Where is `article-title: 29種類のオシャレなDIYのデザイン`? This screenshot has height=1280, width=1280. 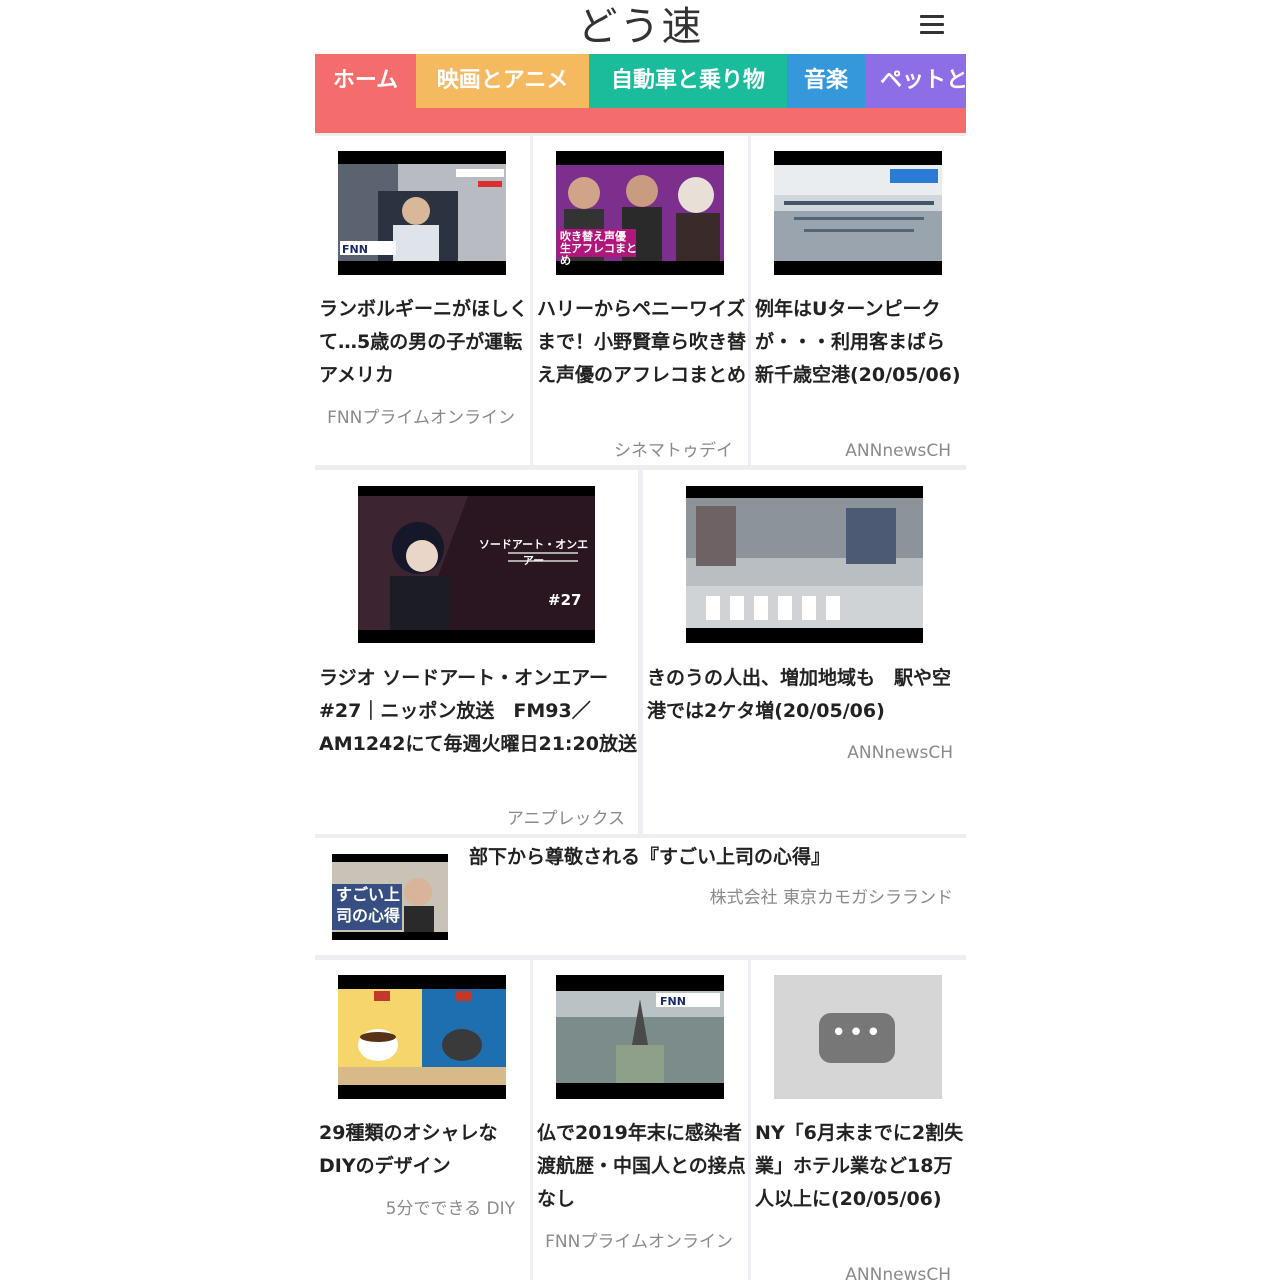 article-title: 29種類のオシャレなDIYのデザイン is located at coordinates (424, 1150).